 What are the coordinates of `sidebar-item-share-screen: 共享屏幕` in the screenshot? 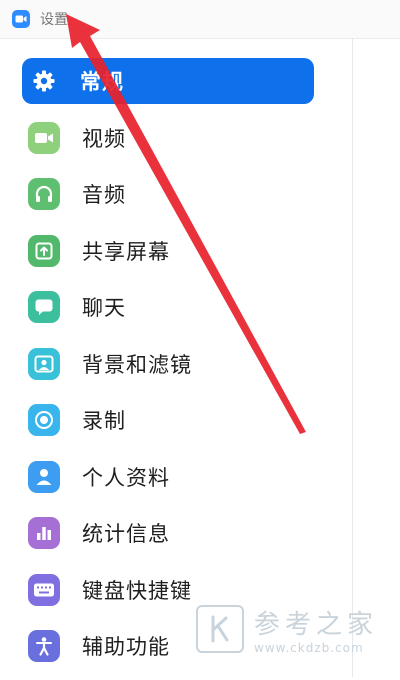 It's located at (168, 251).